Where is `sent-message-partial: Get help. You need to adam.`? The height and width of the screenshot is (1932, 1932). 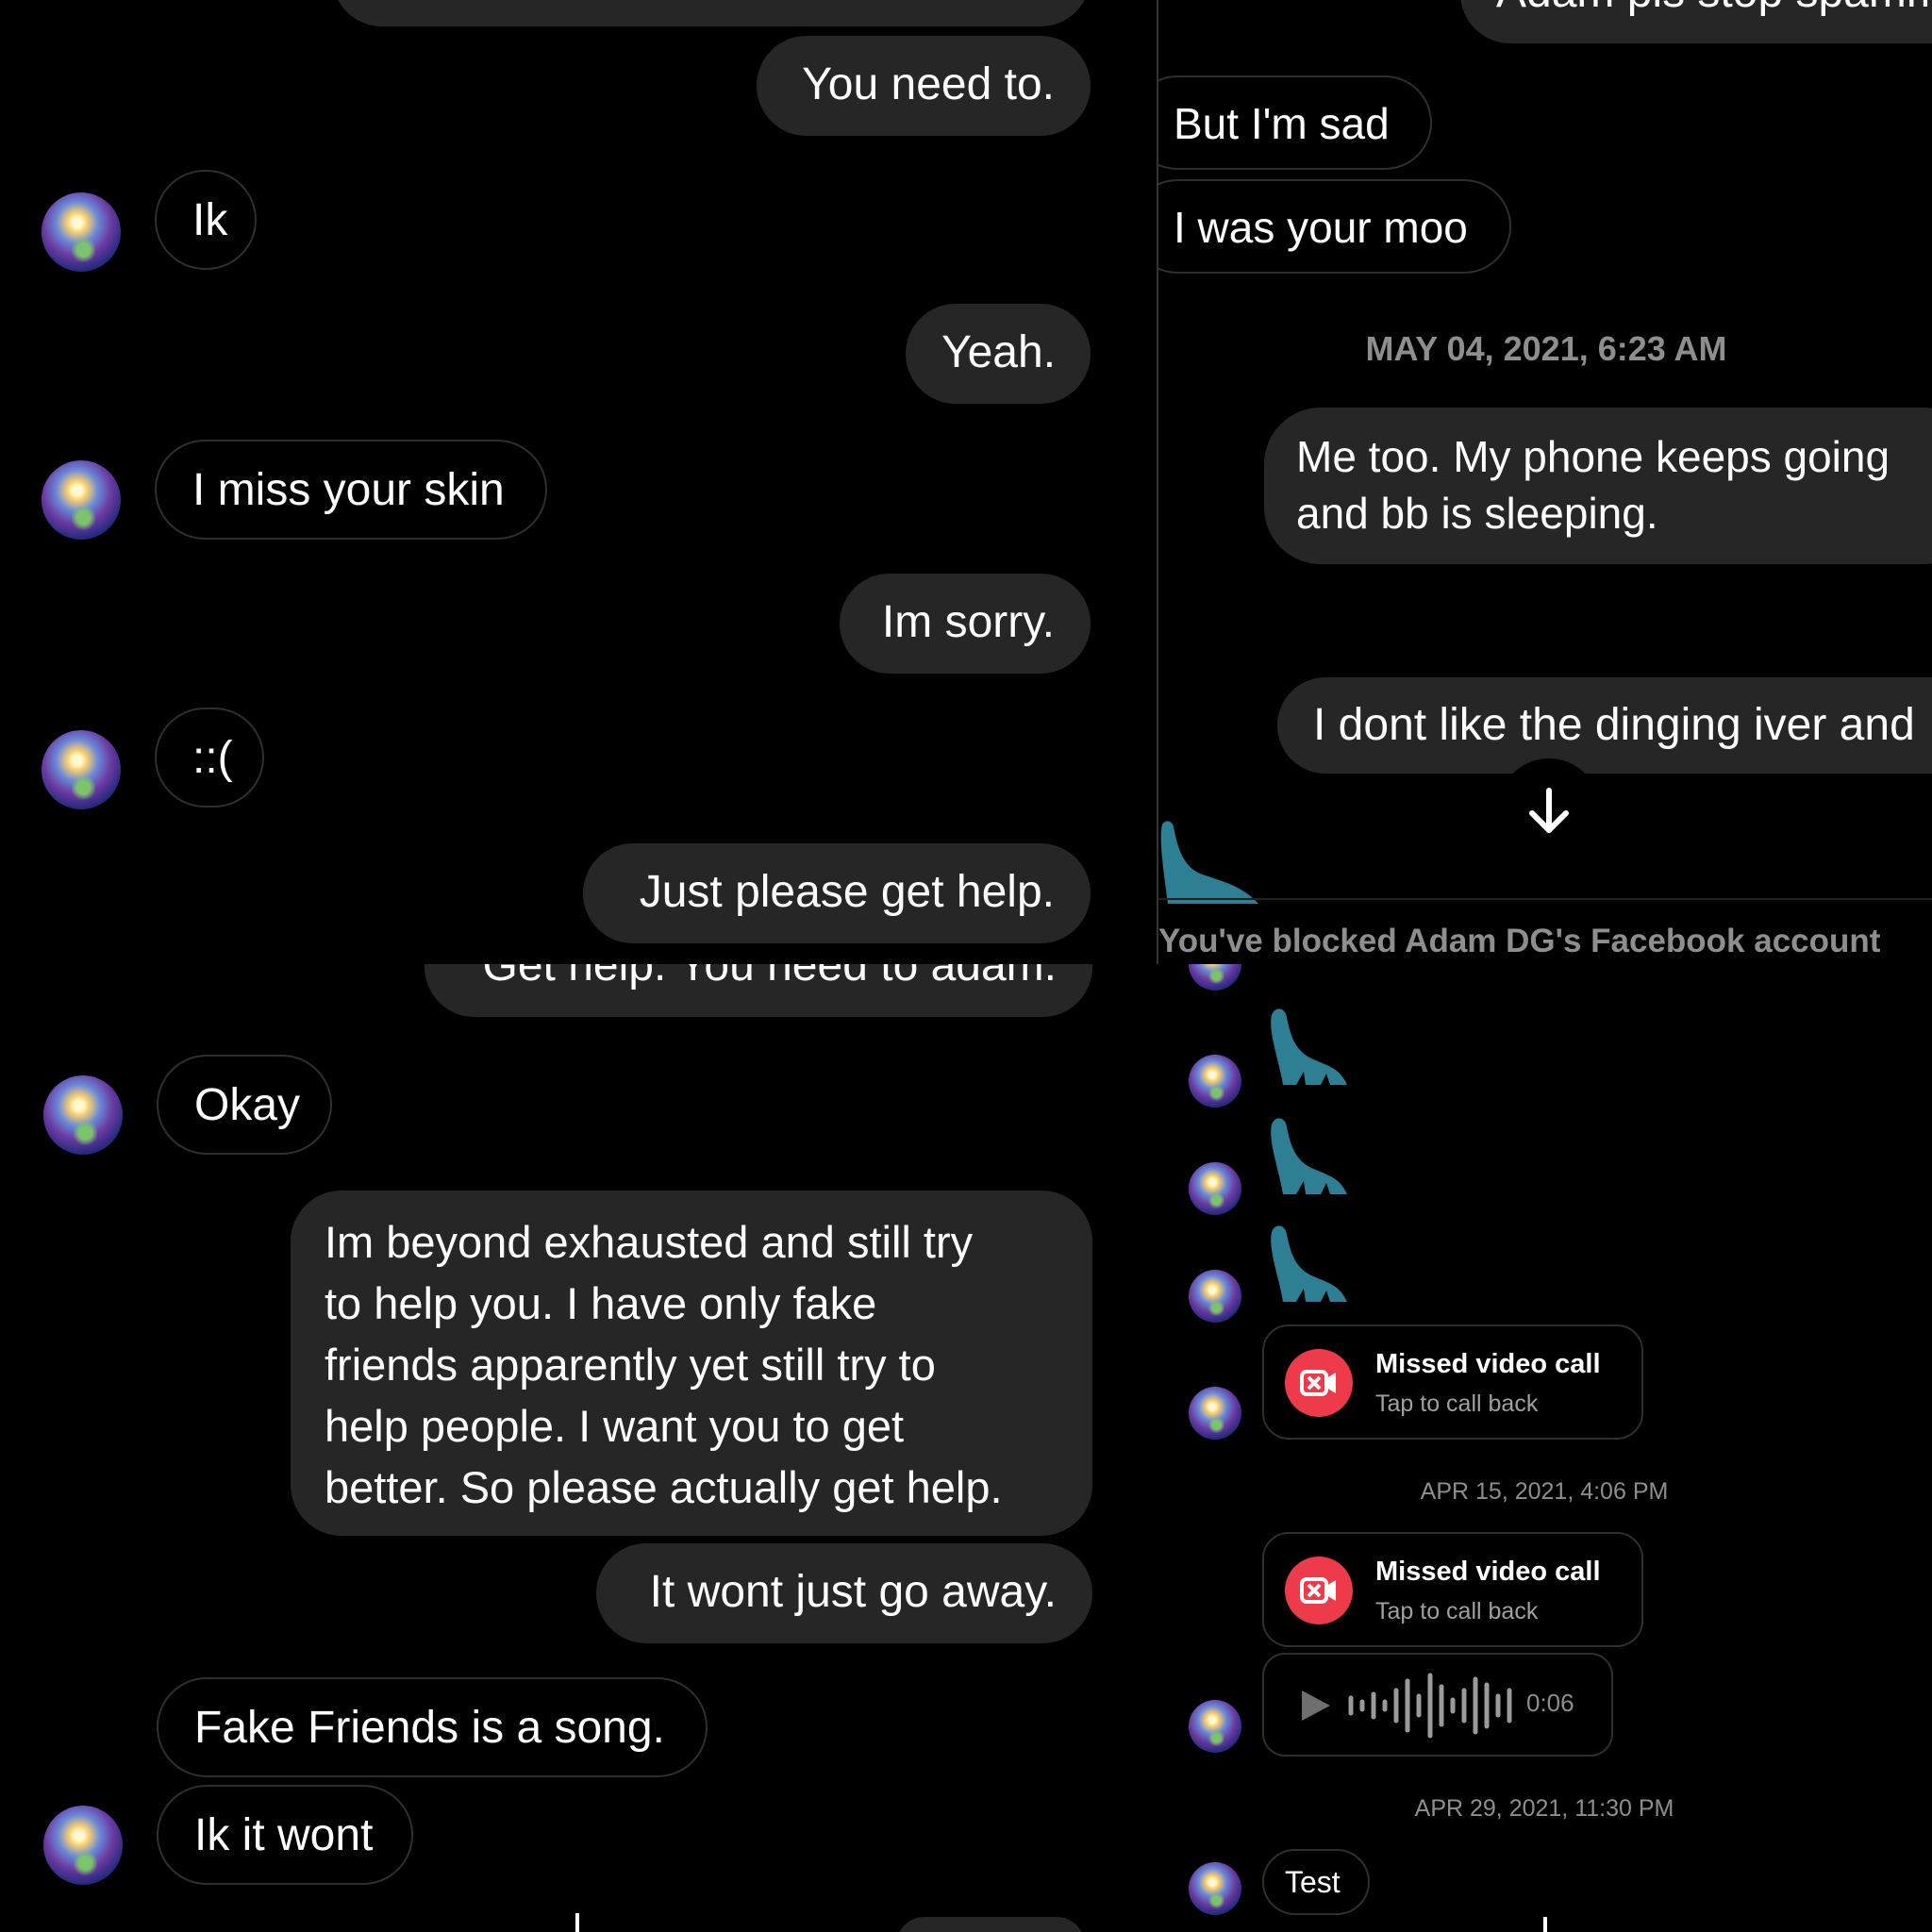 sent-message-partial: Get help. You need to adam. is located at coordinates (758, 991).